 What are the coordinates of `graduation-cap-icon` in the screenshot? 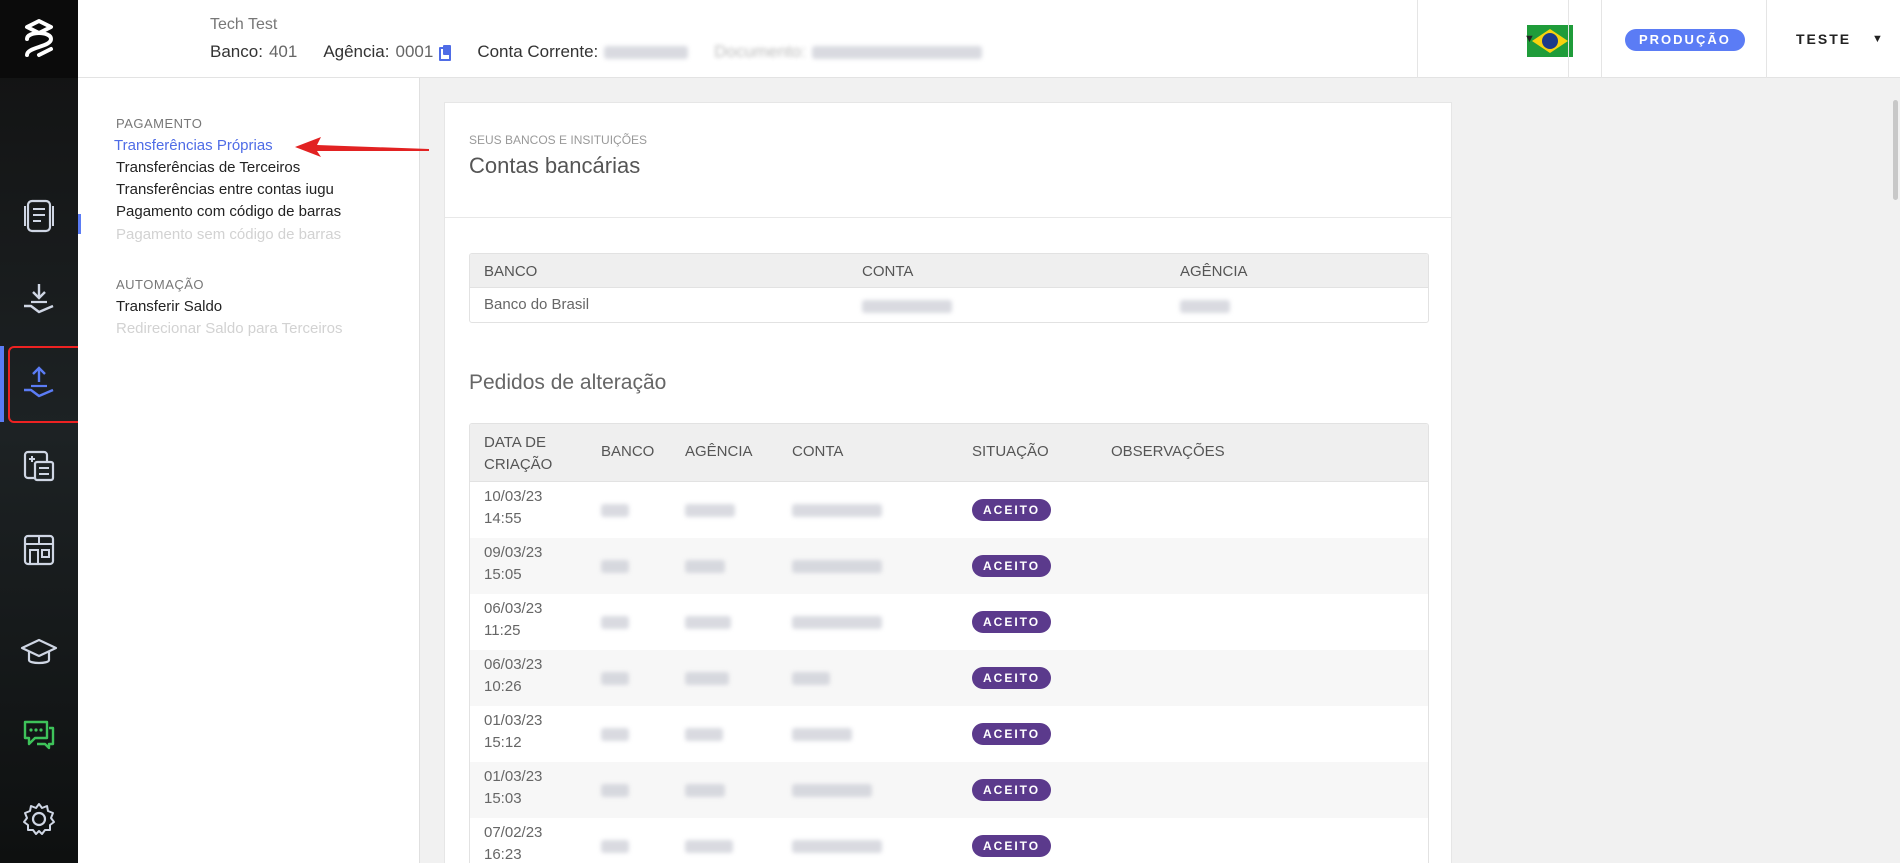 It's located at (39, 651).